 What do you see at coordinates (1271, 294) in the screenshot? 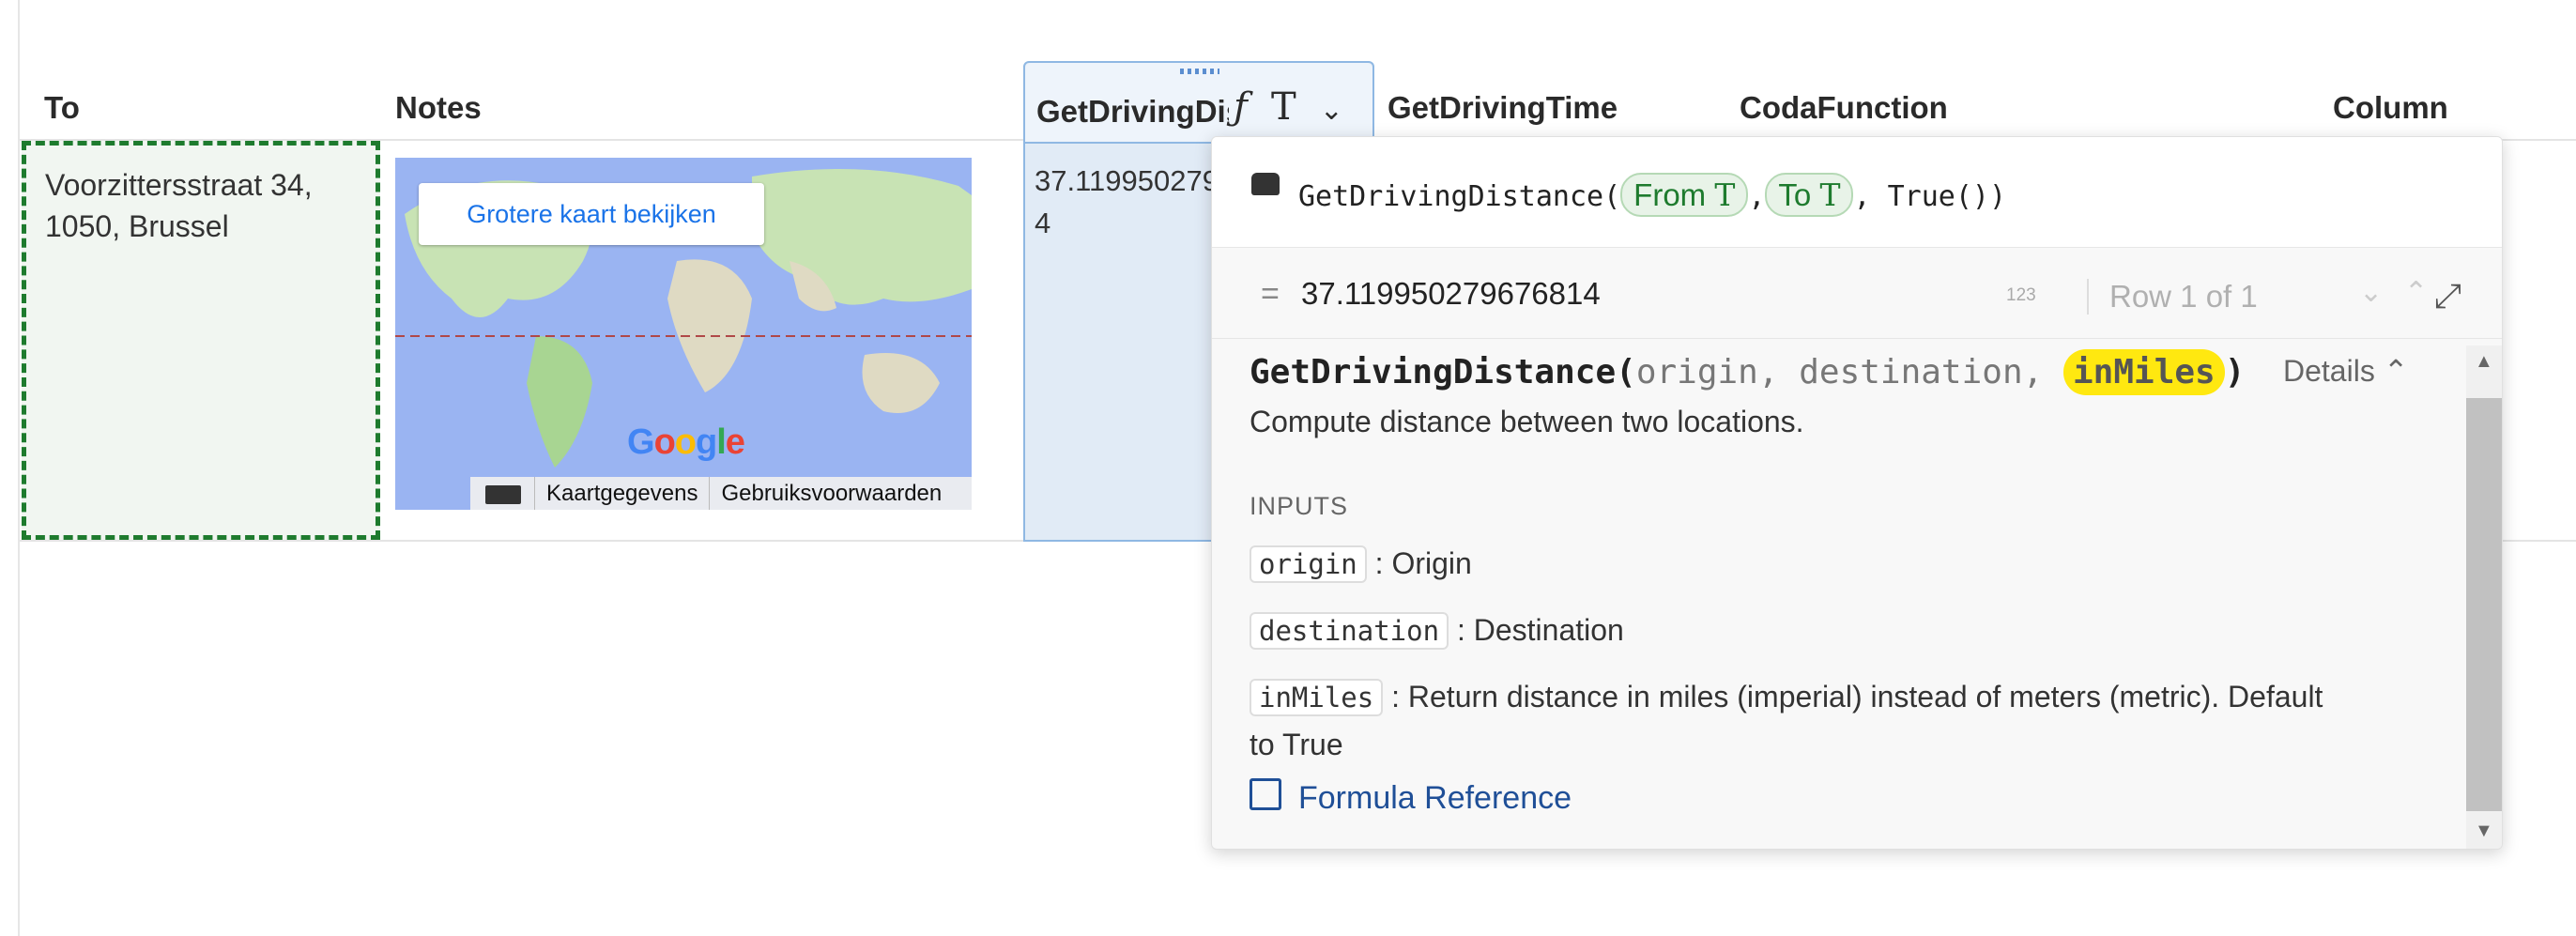
I see `equals-icon: =` at bounding box center [1271, 294].